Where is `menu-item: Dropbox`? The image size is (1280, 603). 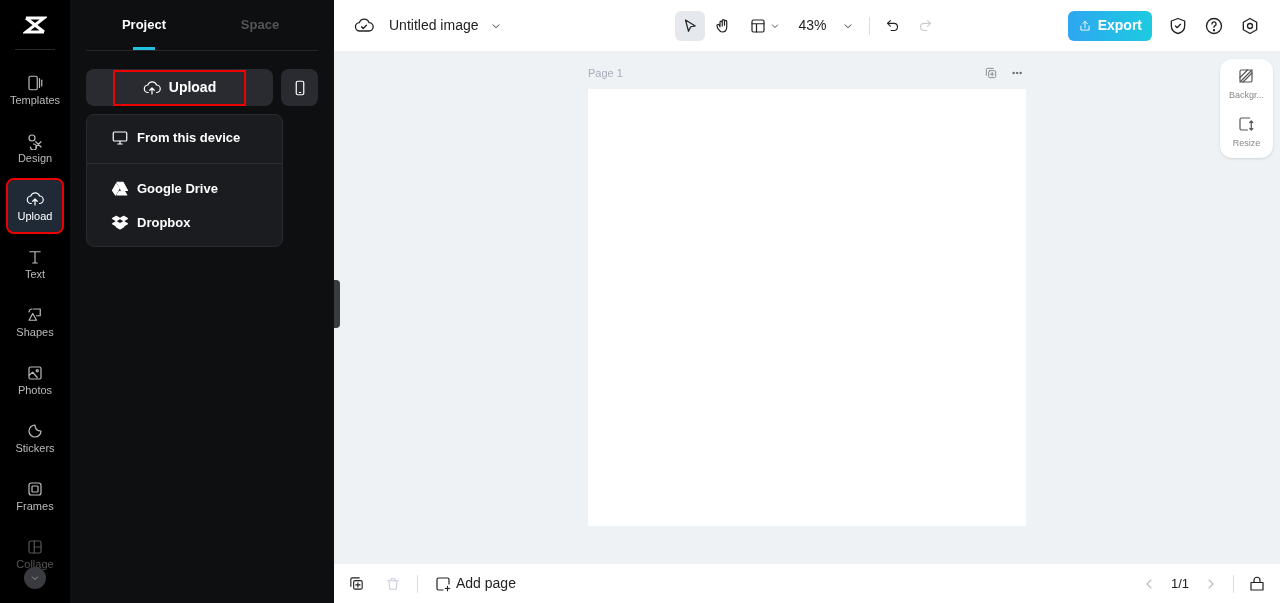 menu-item: Dropbox is located at coordinates (184, 223).